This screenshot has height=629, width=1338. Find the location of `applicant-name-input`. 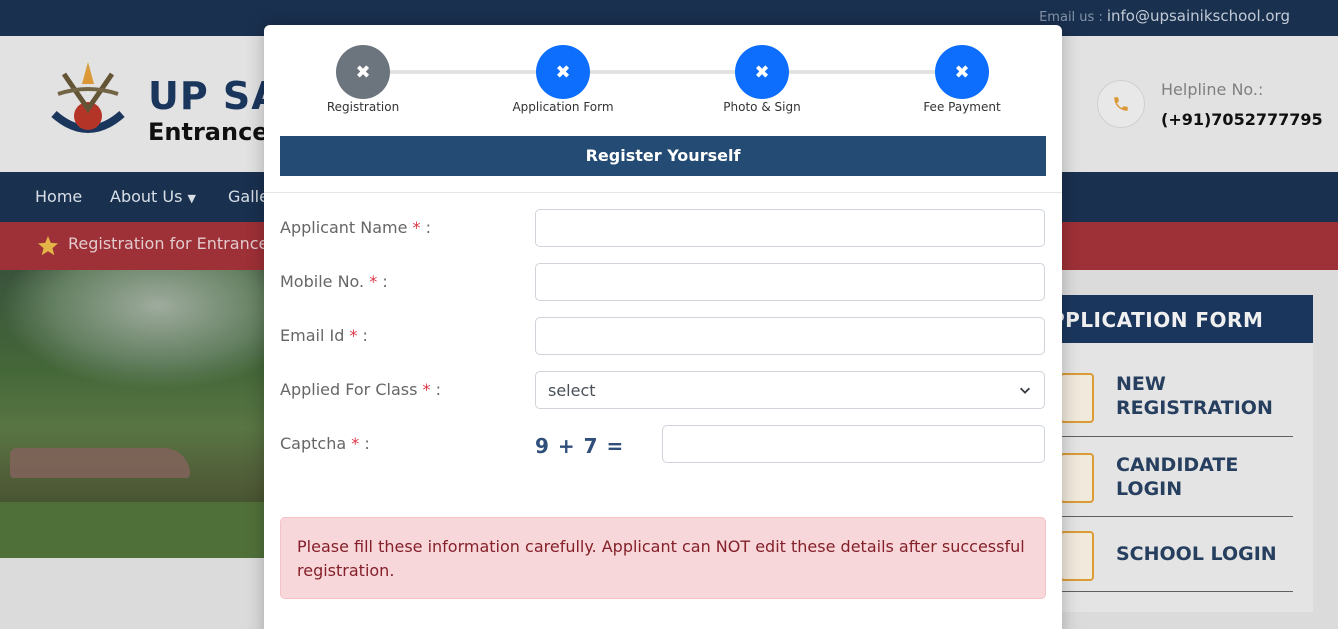

applicant-name-input is located at coordinates (790, 228).